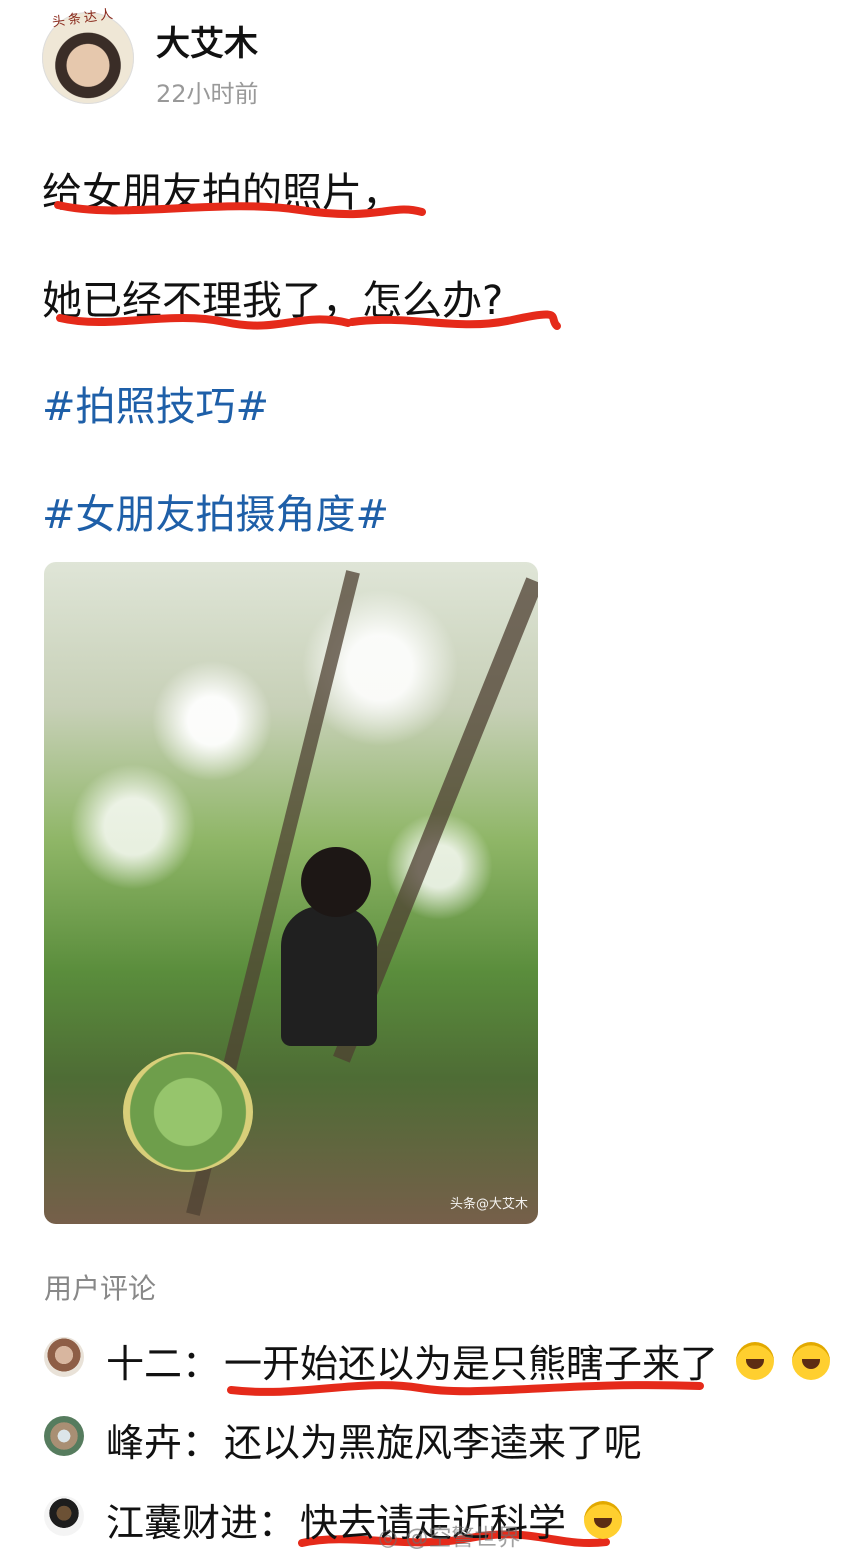  I want to click on comment-author: 江囊财进：, so click(201, 1519).